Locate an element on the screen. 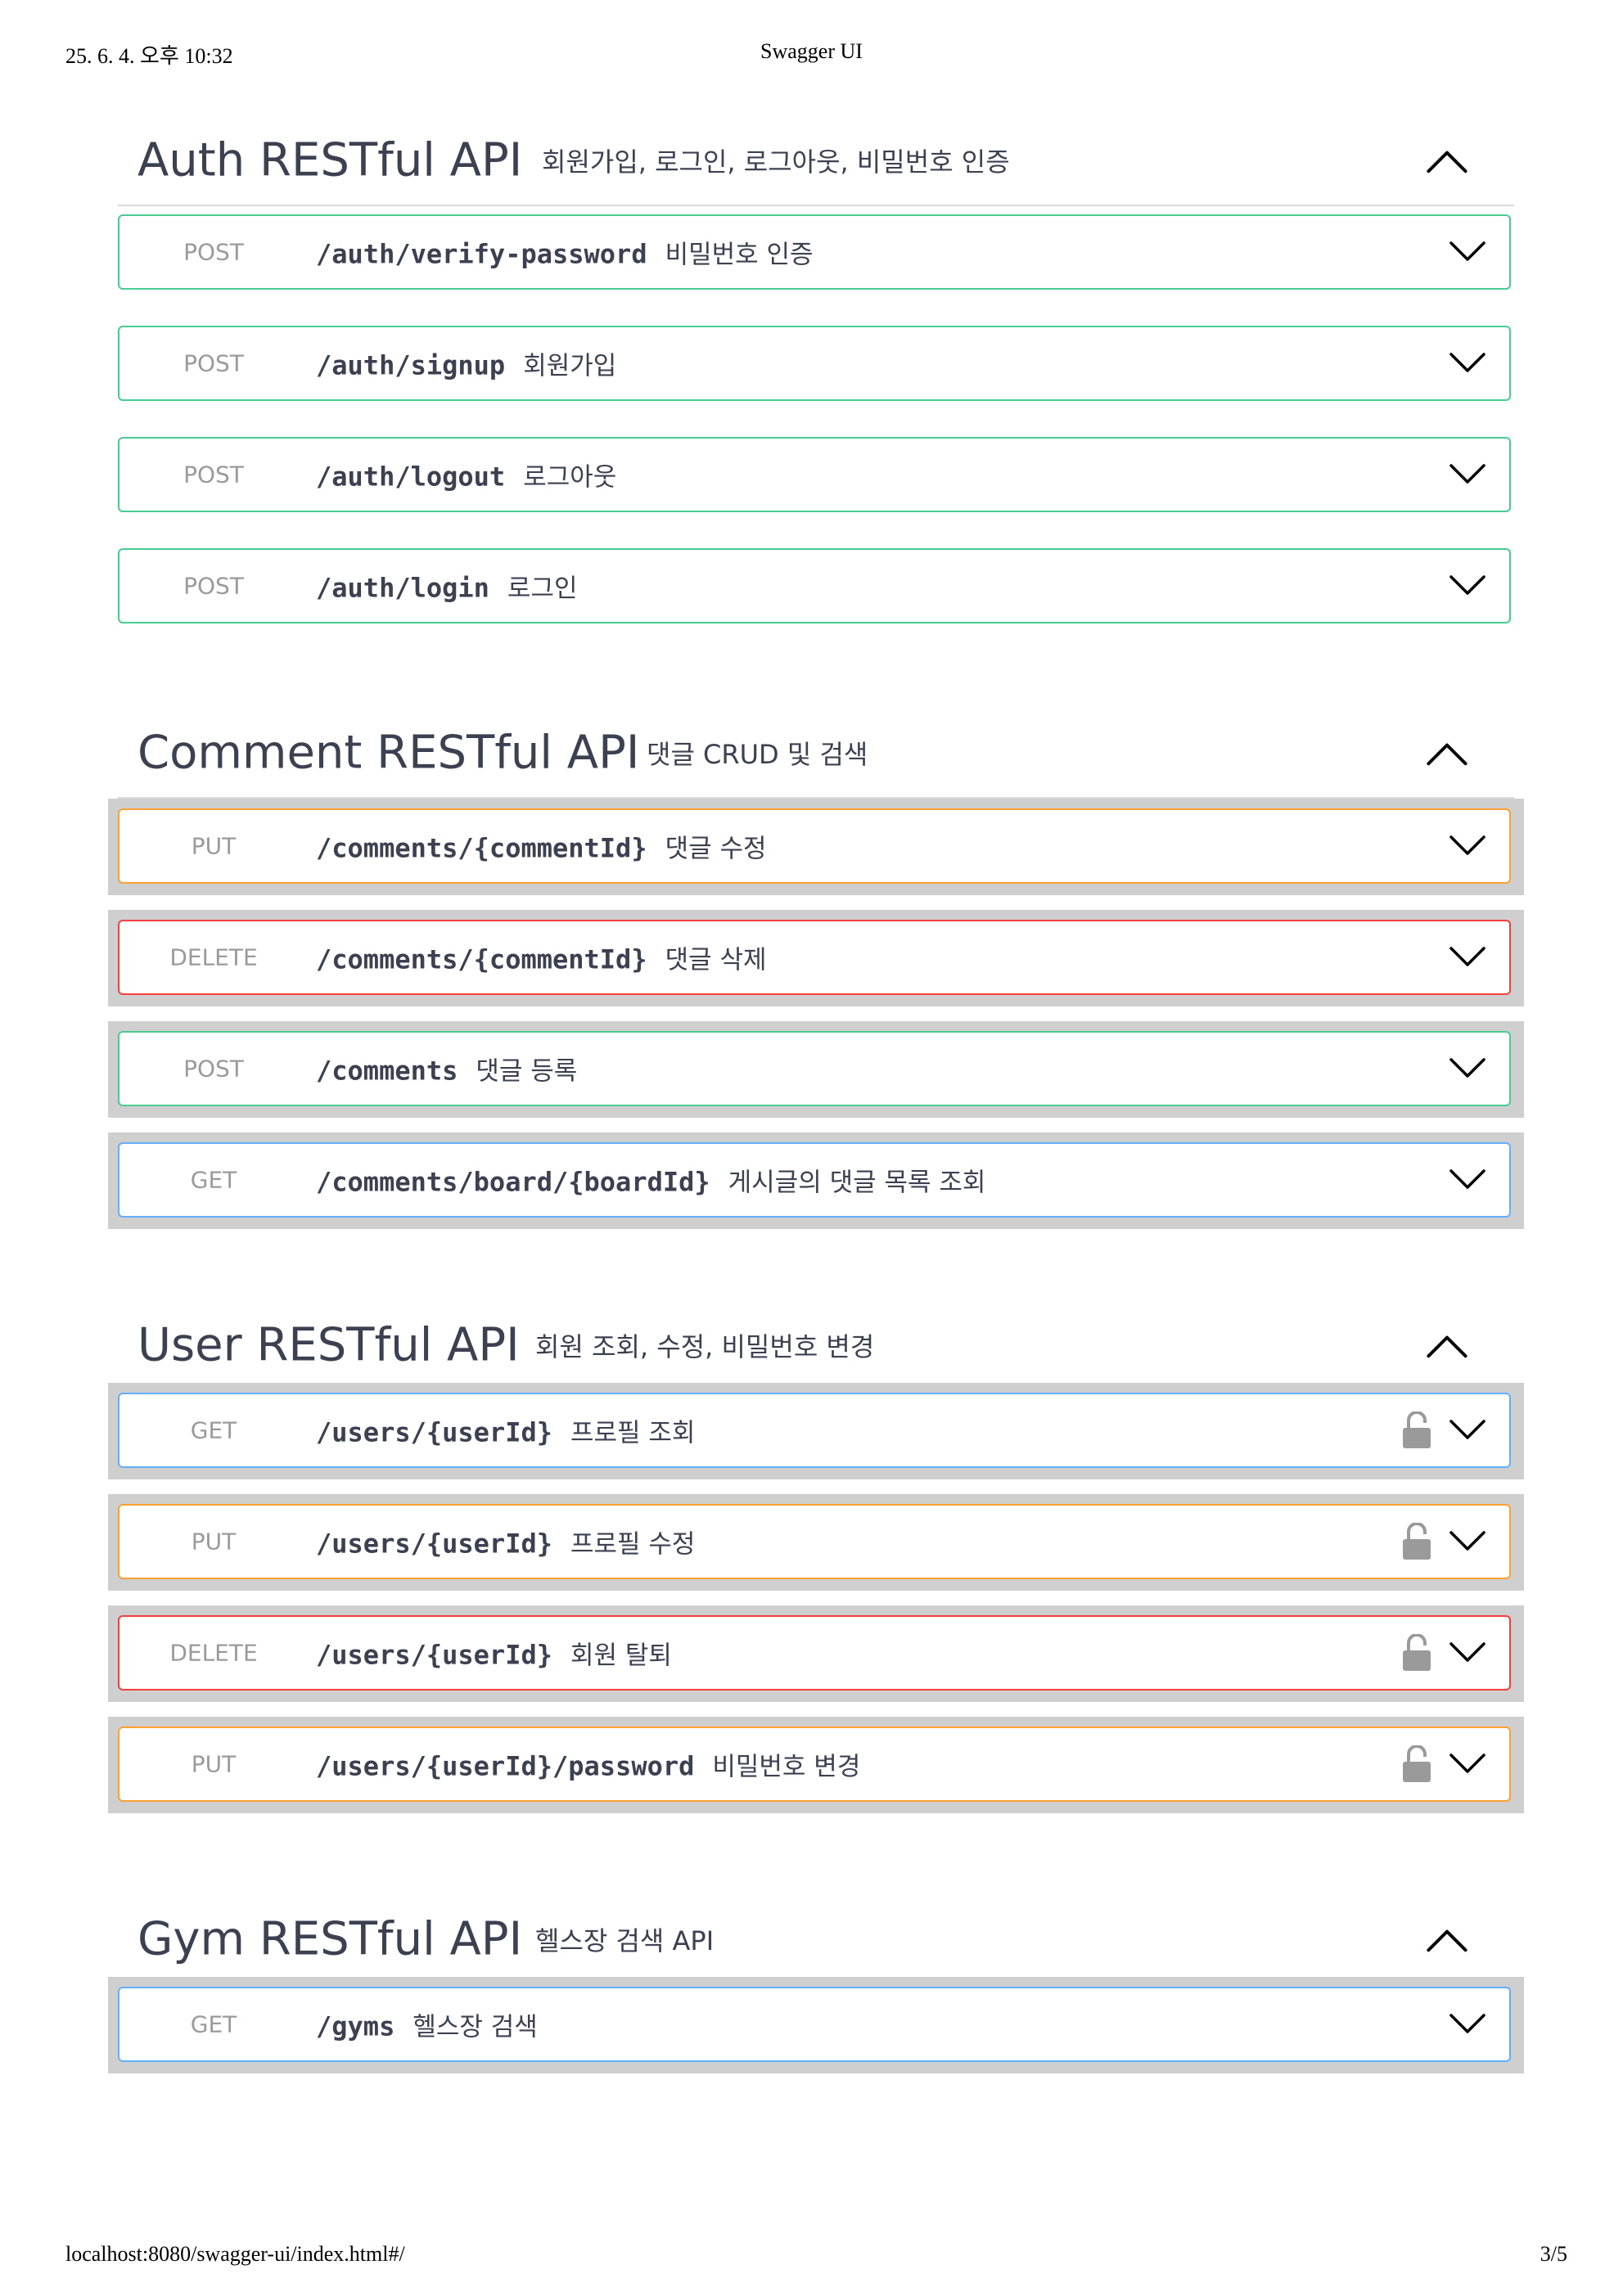 The image size is (1623, 2296). api-tag-section: Gym RESTful API 헬스장 검색 API GET/gyms 헬스장 검색 is located at coordinates (816, 1984).